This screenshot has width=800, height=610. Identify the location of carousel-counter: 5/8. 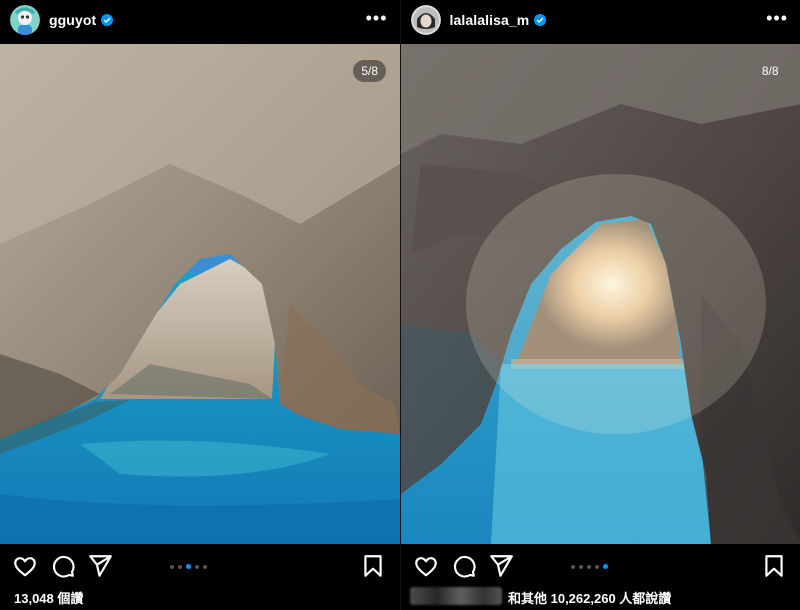
(369, 71).